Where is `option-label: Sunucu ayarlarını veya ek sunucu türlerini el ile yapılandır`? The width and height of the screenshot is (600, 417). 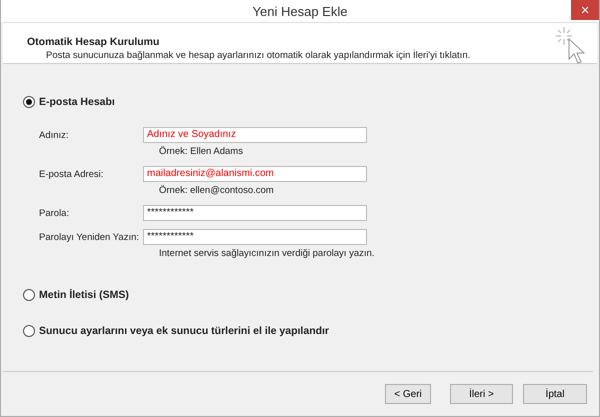 option-label: Sunucu ayarlarını veya ek sunucu türlerini el ile yapılandır is located at coordinates (184, 331).